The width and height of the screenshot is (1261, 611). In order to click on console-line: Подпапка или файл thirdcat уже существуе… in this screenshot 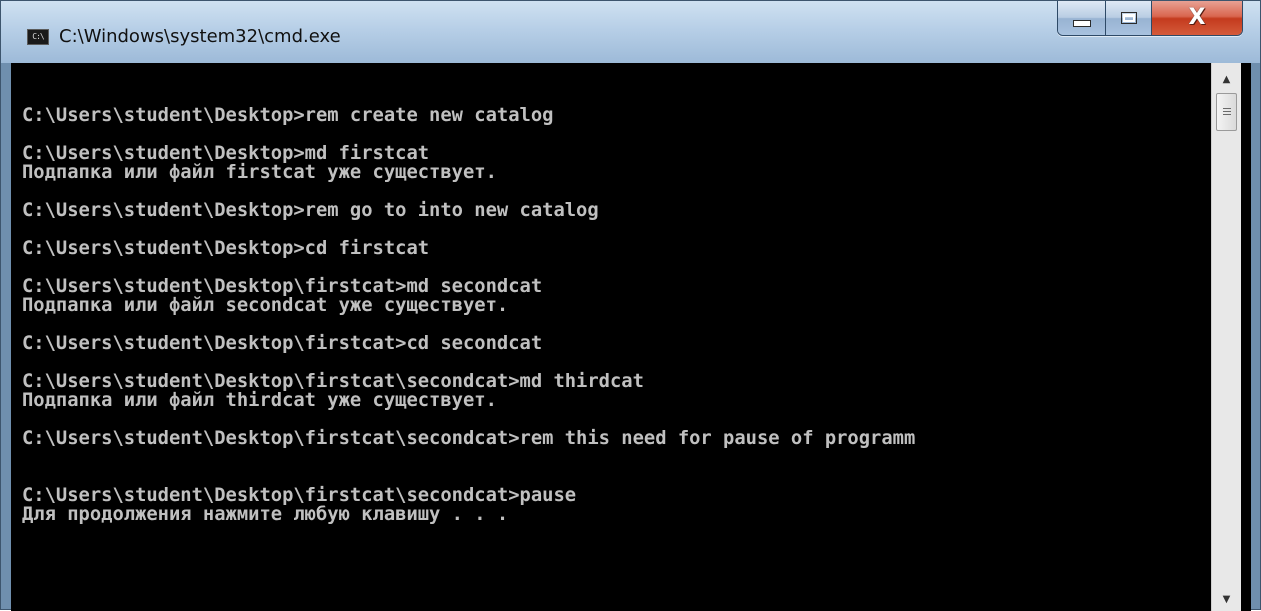, I will do `click(259, 400)`.